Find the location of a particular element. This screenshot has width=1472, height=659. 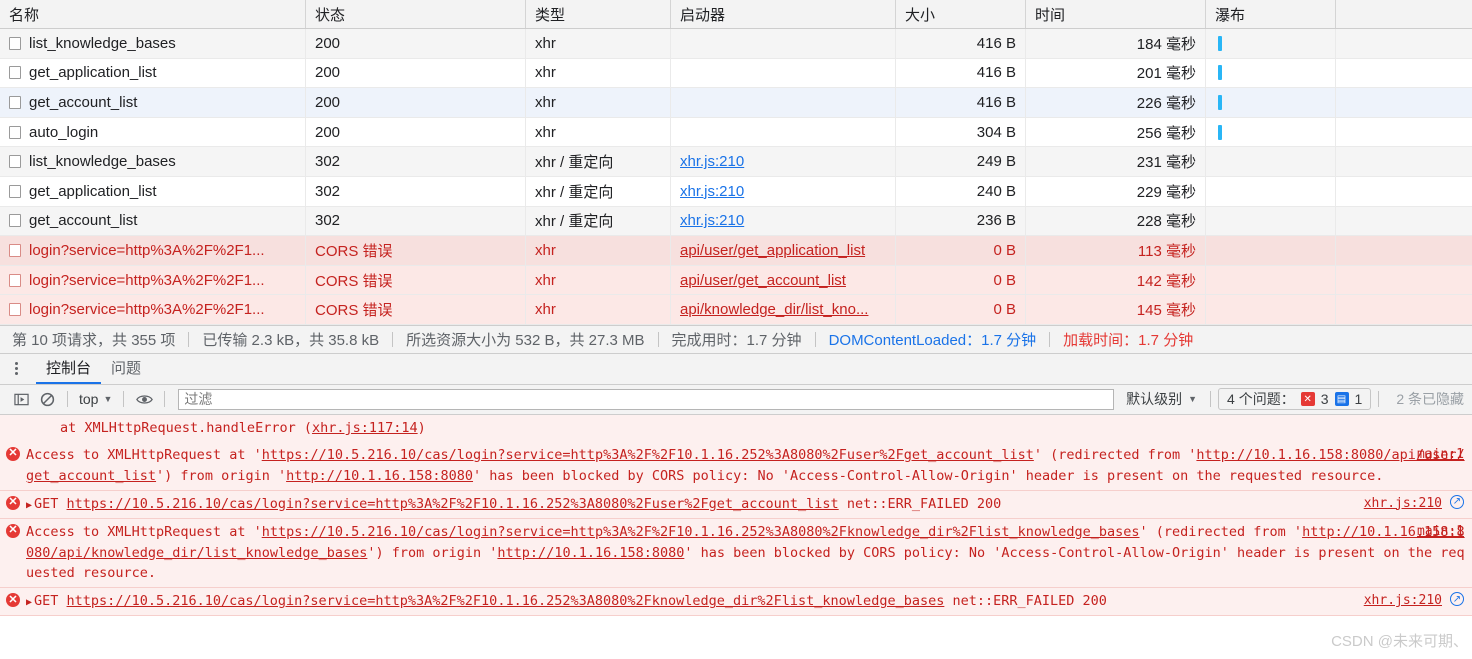

execution-context-selector: top ▼ is located at coordinates (95, 399).